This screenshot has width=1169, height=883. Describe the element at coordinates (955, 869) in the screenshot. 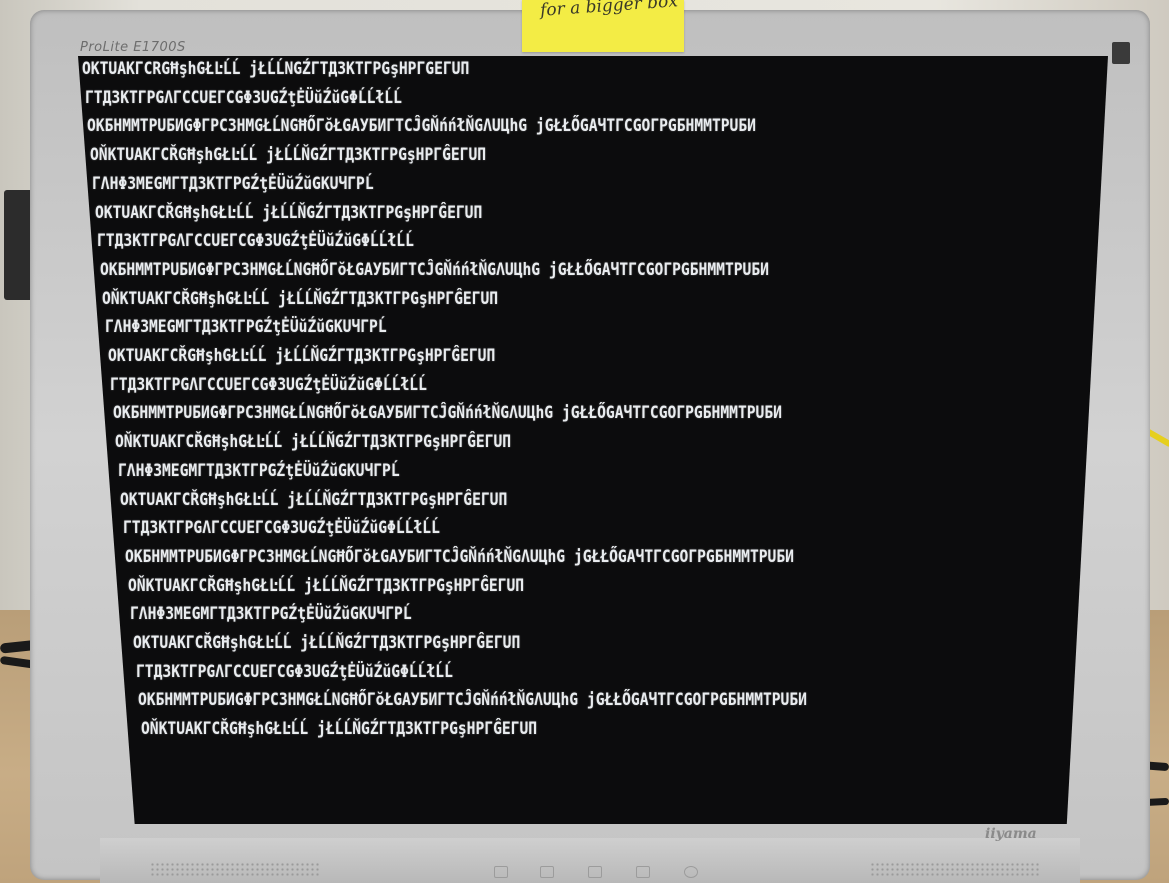

I see `speaker-grille-right` at that location.